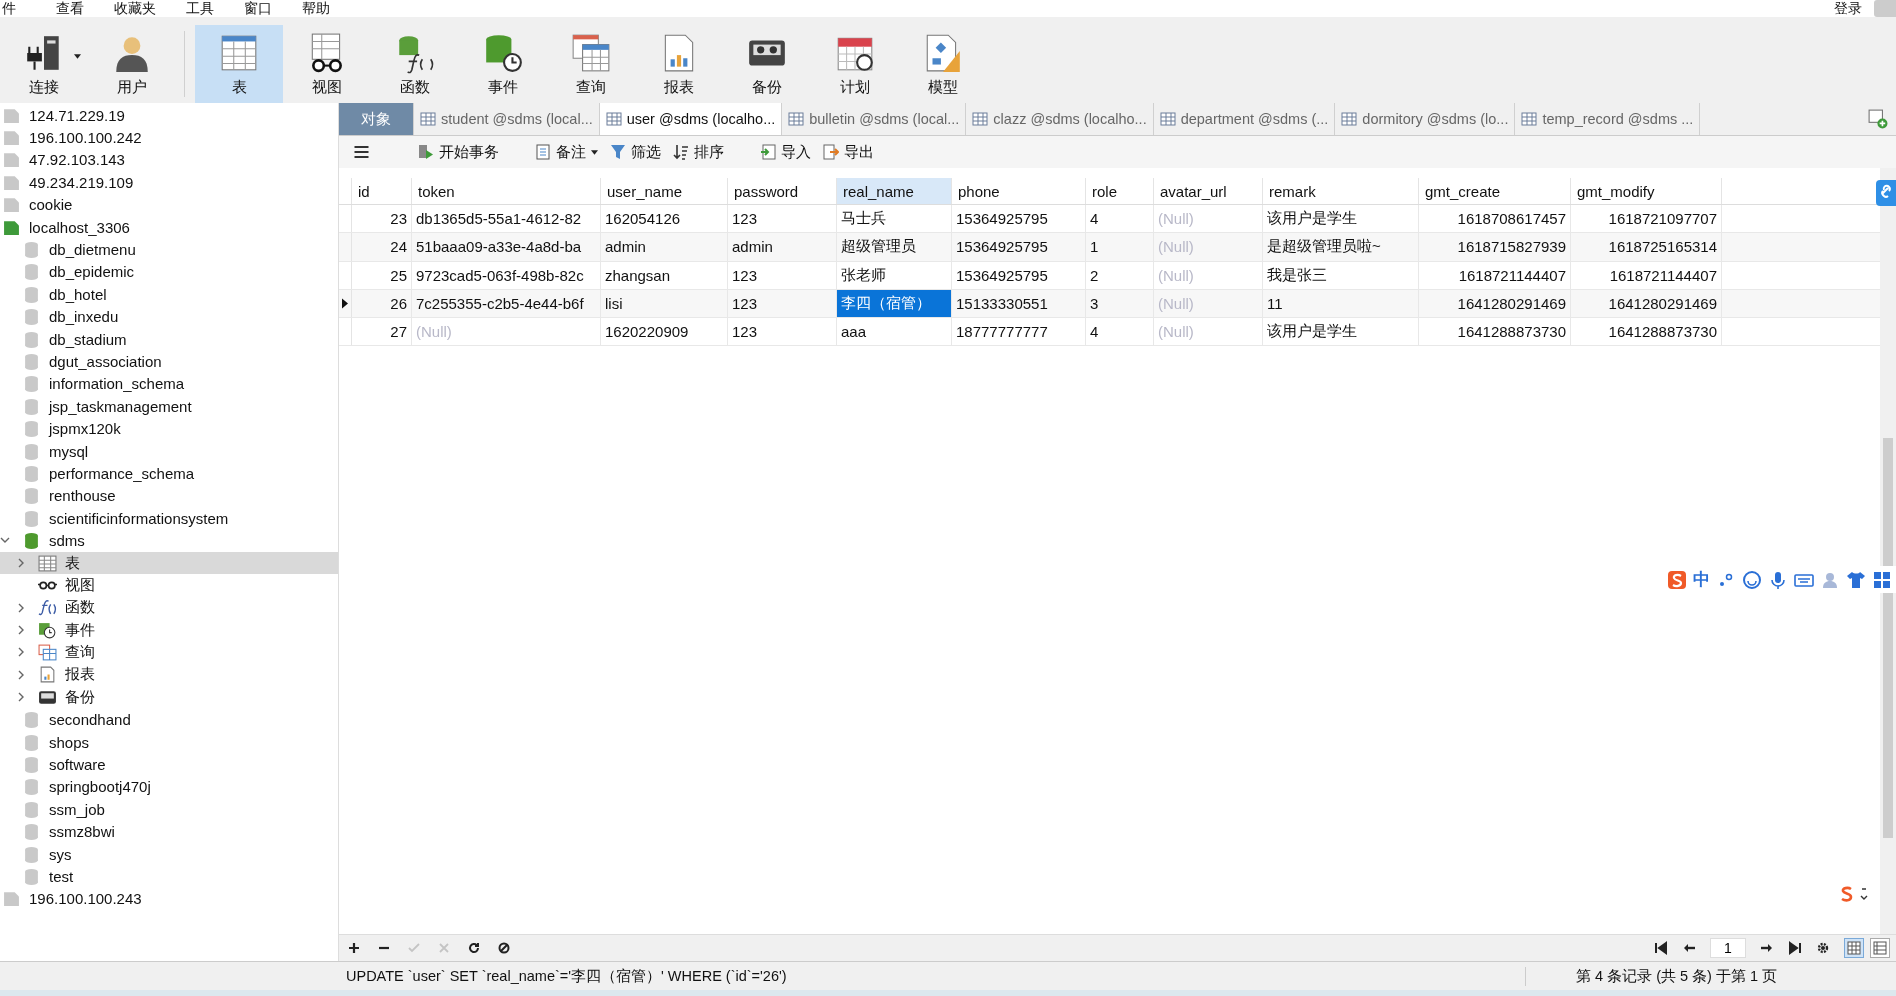  I want to click on toolbar-button: 开始事务, so click(458, 152).